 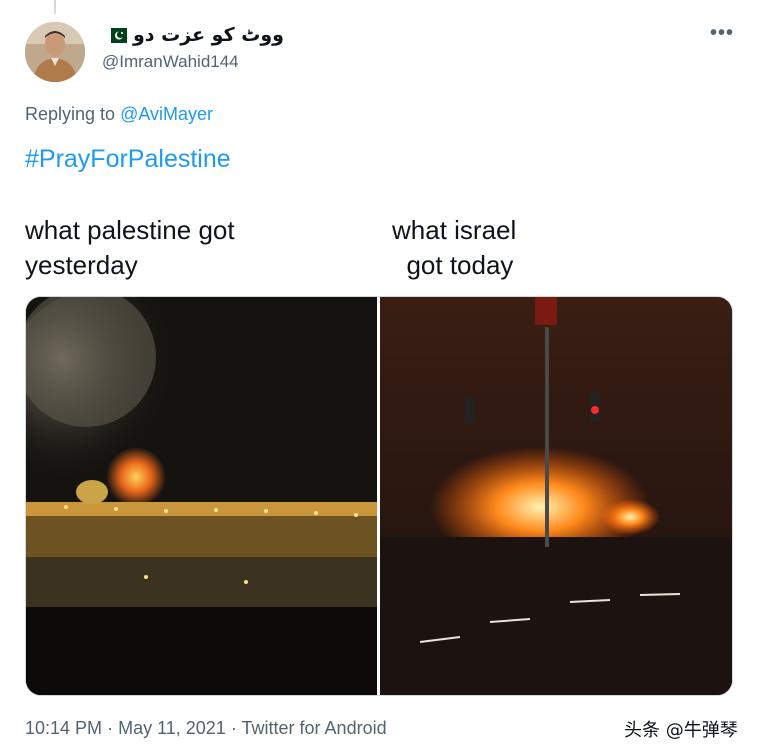 I want to click on tweet-time: 10:14 PM, so click(x=63, y=728).